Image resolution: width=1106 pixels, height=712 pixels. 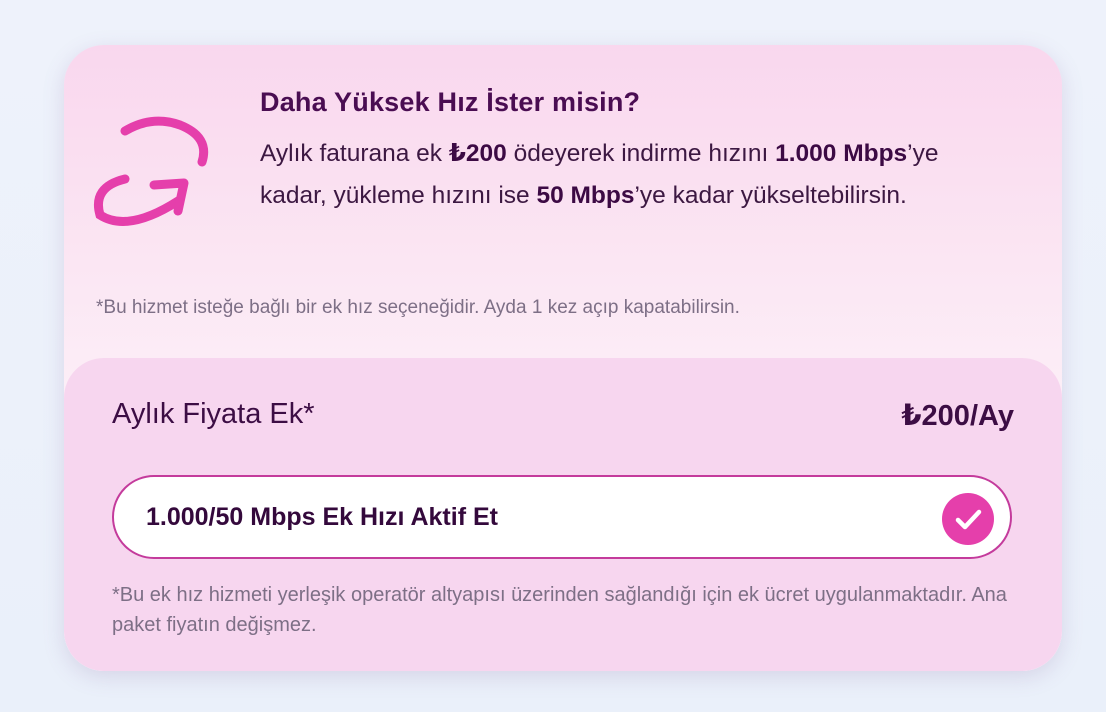 I want to click on price-value: ₺200/Ay, so click(x=957, y=416).